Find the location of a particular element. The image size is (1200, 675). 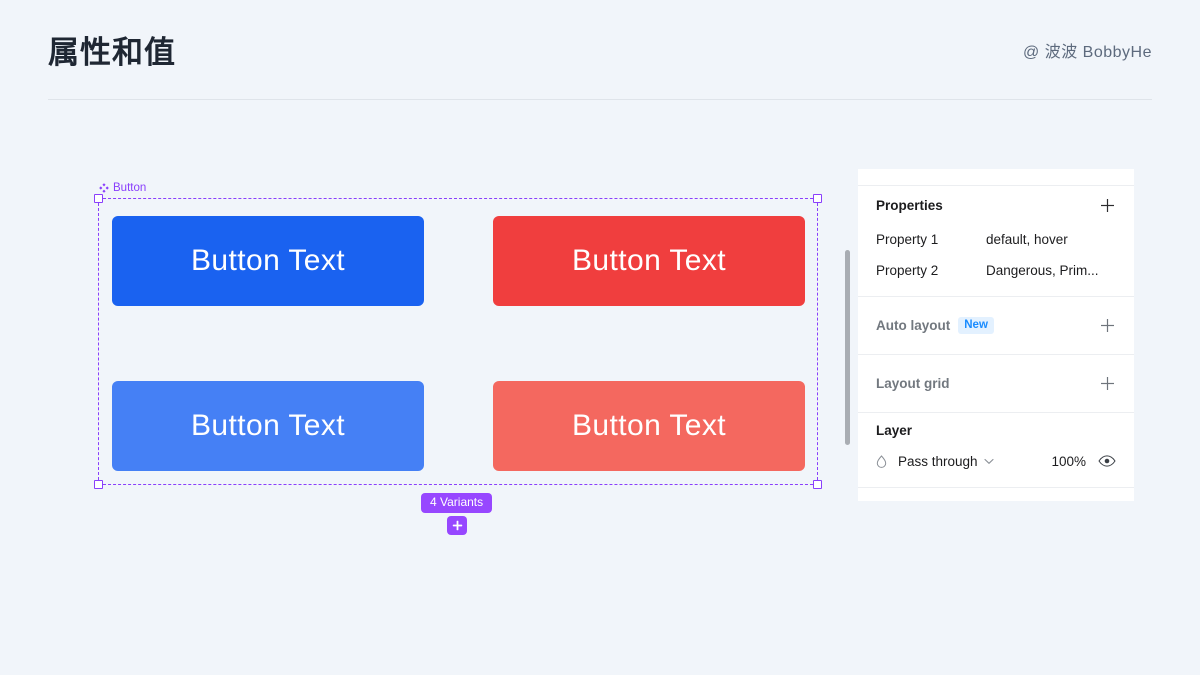

layout-grid-header: Layout grid is located at coordinates (996, 383).